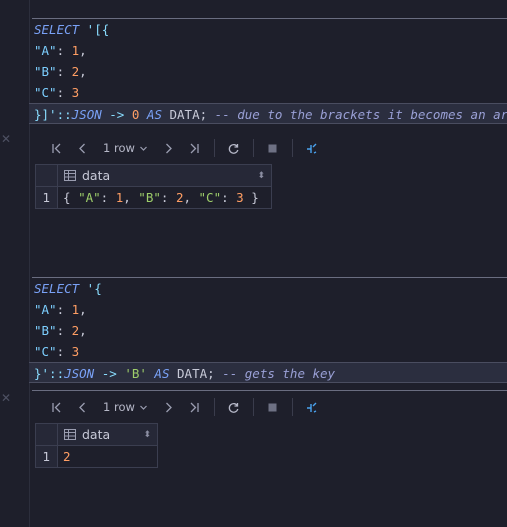 This screenshot has width=507, height=527. I want to click on code-line: SELECT '[{, so click(72, 29).